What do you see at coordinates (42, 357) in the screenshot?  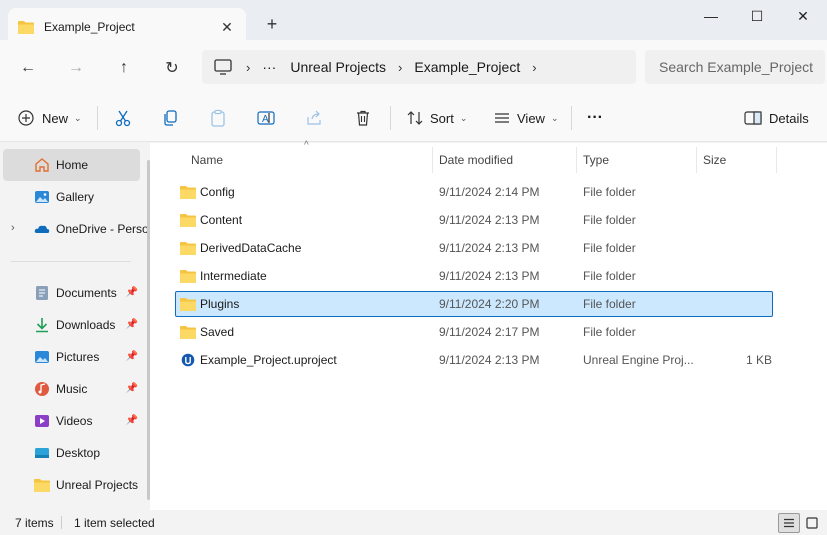 I see `pictures-icon` at bounding box center [42, 357].